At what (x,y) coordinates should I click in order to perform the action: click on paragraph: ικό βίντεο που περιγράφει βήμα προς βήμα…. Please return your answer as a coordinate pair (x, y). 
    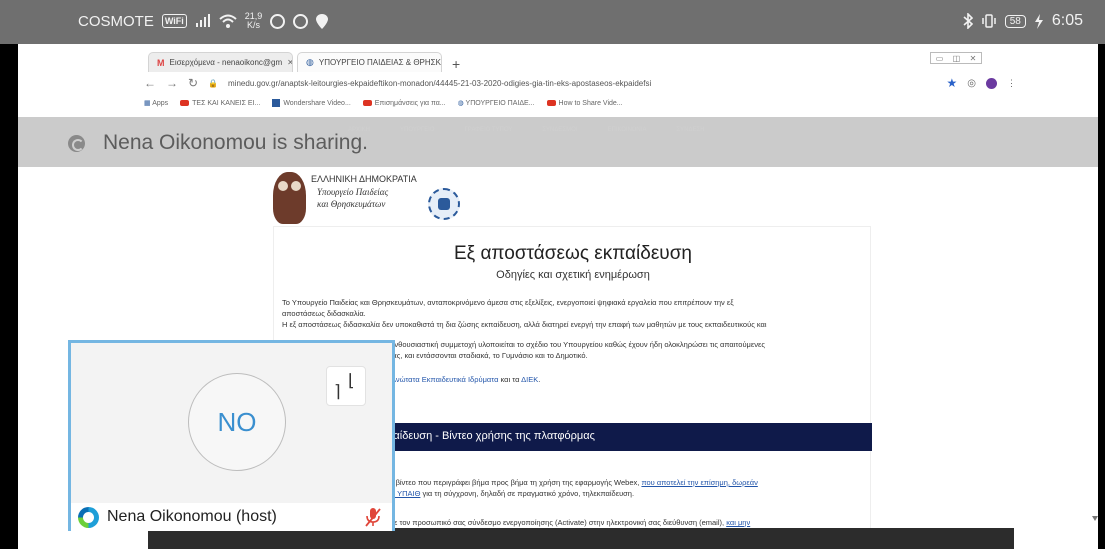
    Looking at the image, I should click on (571, 482).